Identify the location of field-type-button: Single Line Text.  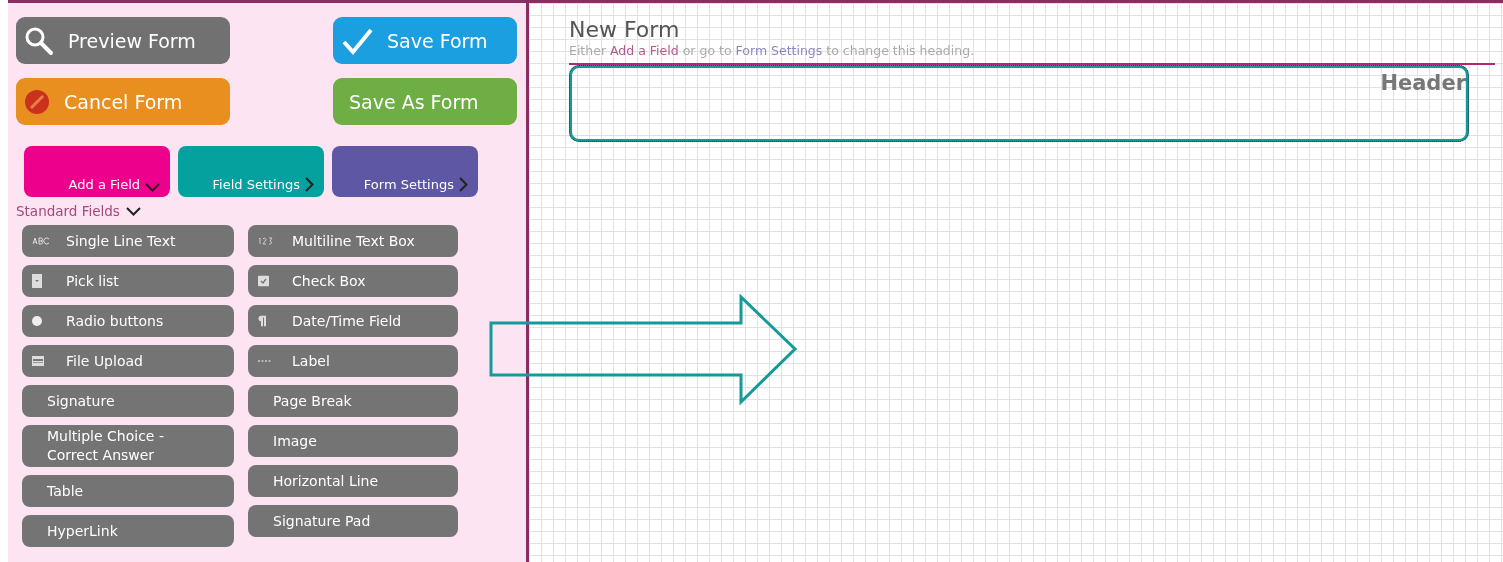
(128, 241).